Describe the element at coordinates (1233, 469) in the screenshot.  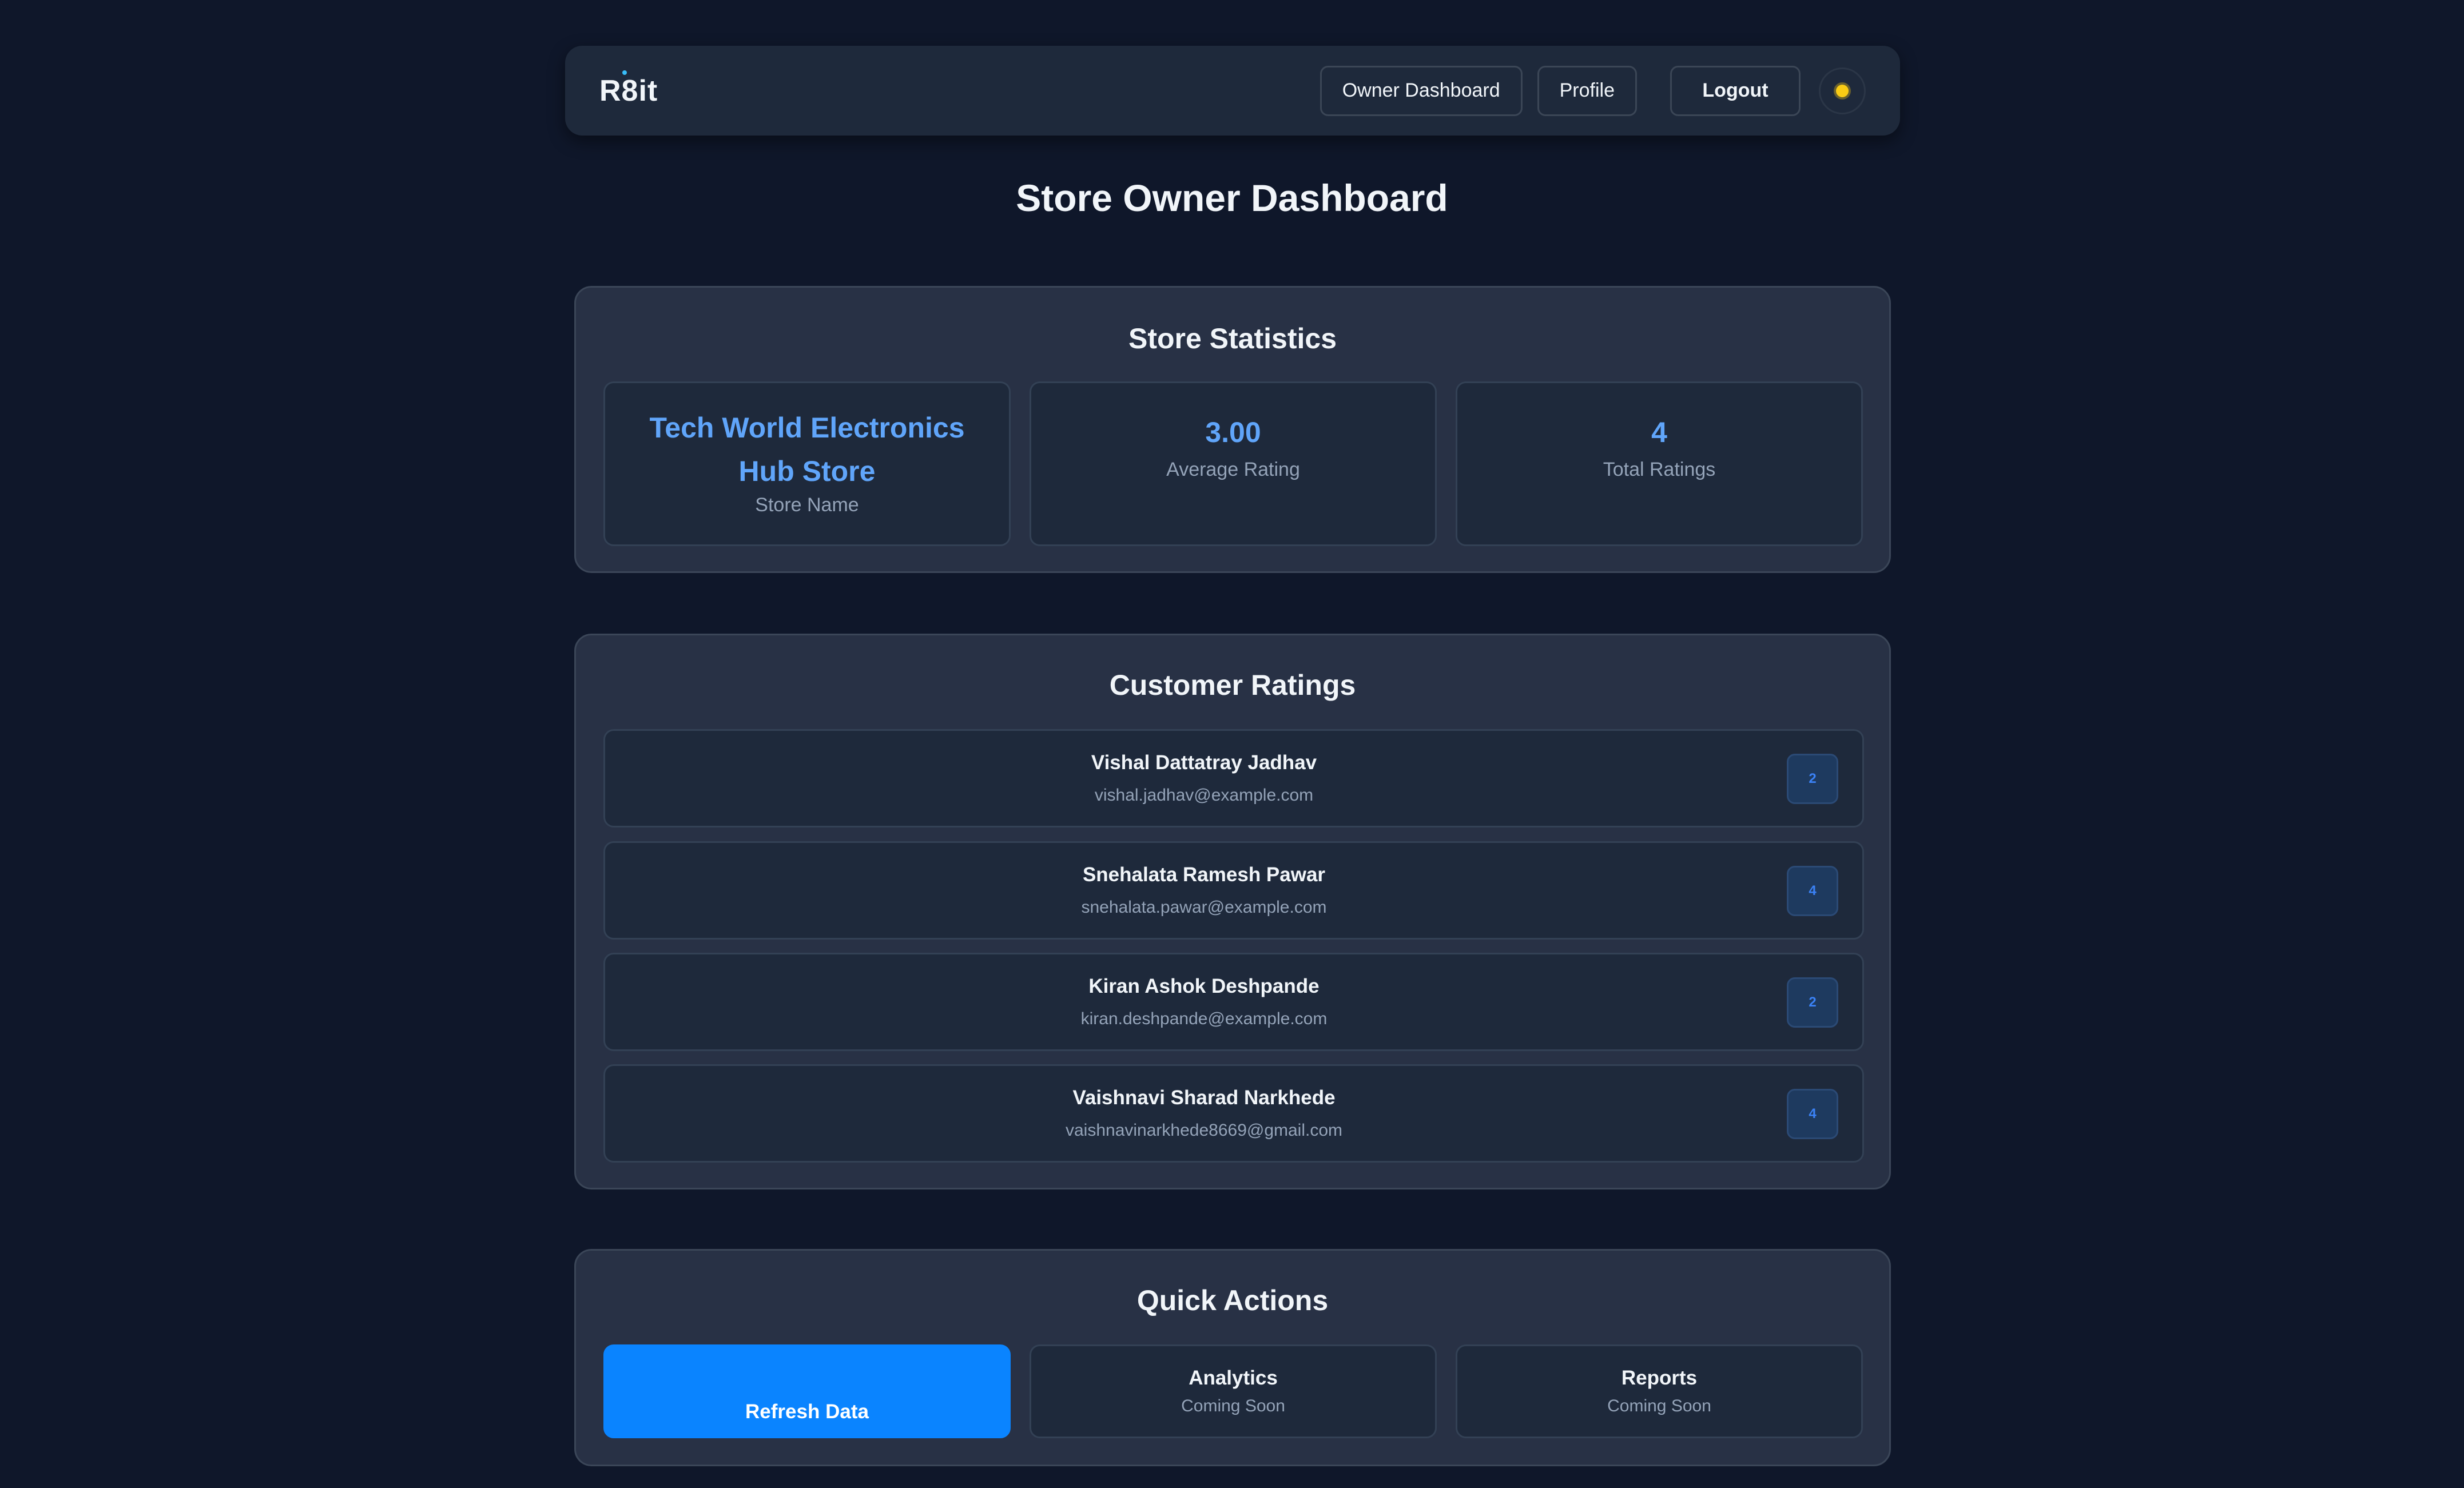
I see `average-rating-label: Average Rating` at that location.